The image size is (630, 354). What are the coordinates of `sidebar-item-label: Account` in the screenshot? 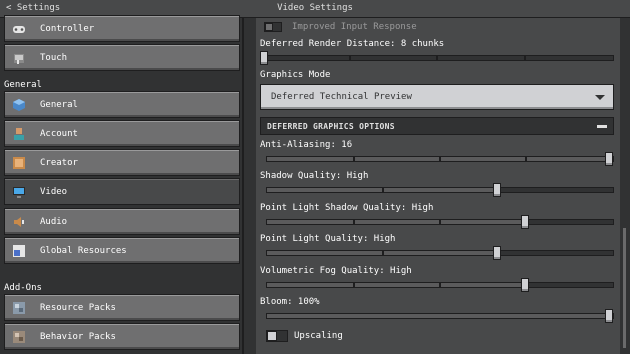 It's located at (59, 134).